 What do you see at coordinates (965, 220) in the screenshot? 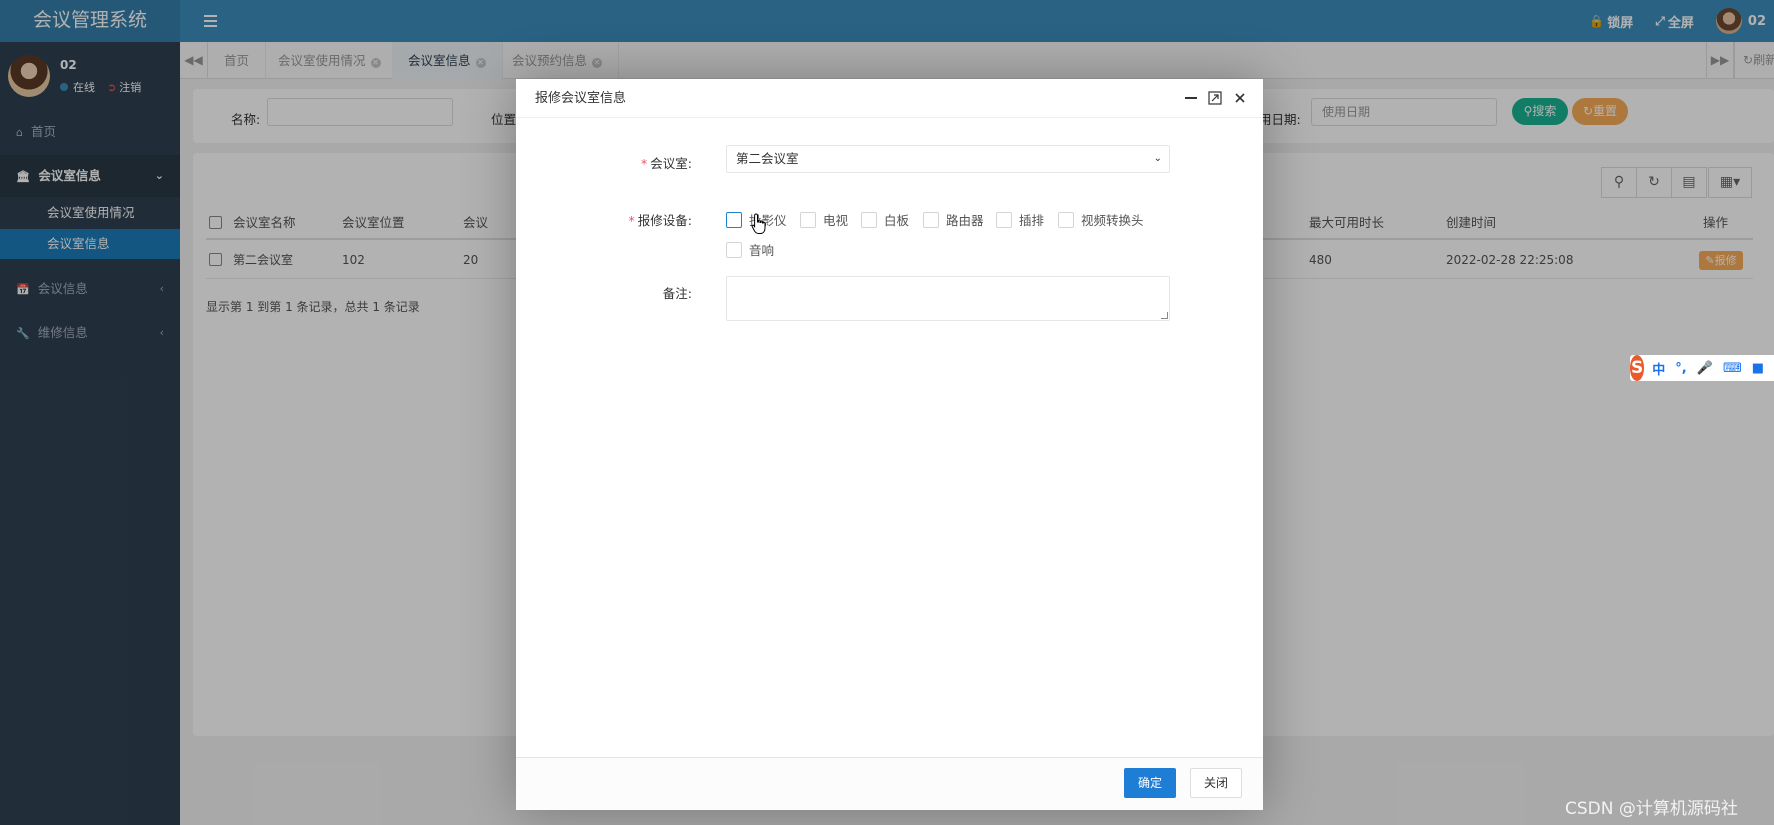
I see `checkbox-label: 路由器` at bounding box center [965, 220].